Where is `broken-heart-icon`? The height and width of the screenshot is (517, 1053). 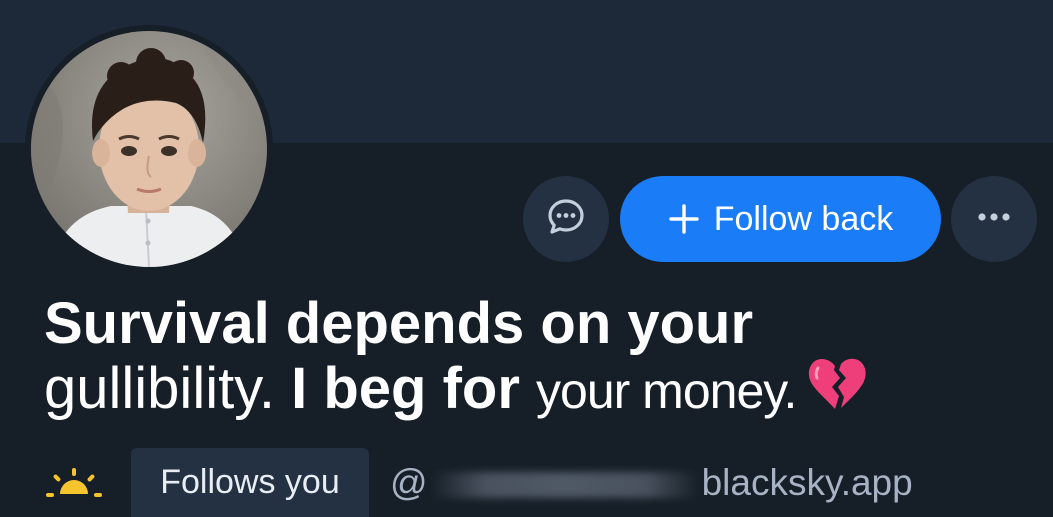
broken-heart-icon is located at coordinates (837, 391).